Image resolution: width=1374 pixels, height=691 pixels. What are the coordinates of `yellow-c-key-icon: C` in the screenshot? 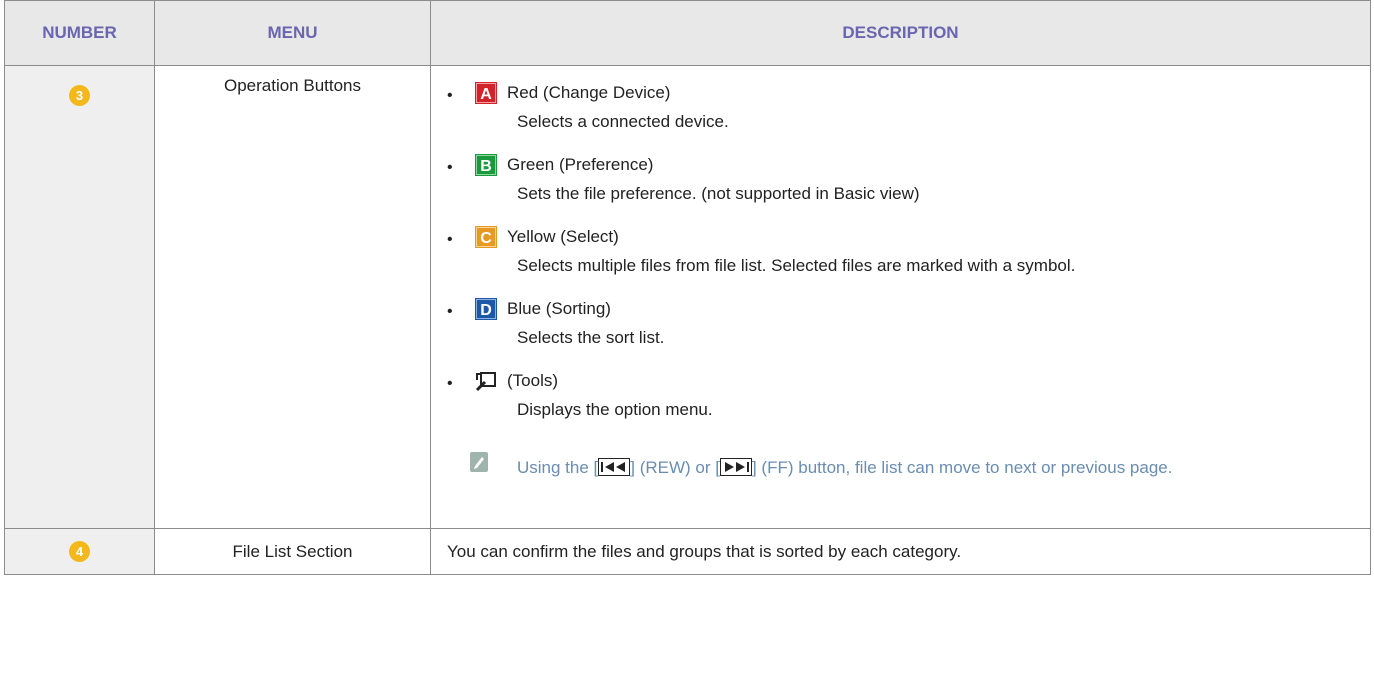 It's located at (486, 237).